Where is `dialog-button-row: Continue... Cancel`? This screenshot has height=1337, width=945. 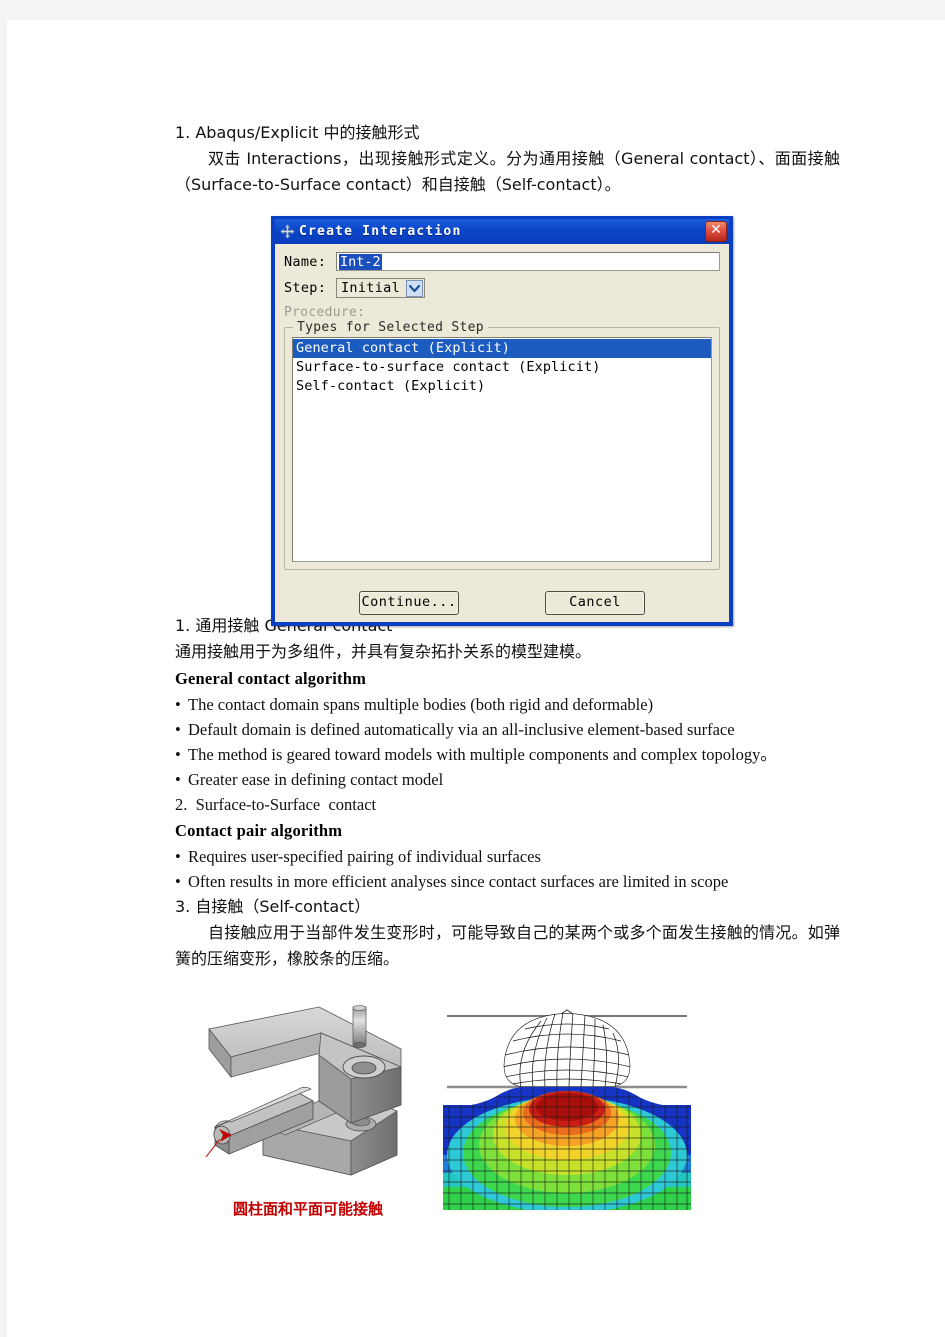 dialog-button-row: Continue... Cancel is located at coordinates (502, 603).